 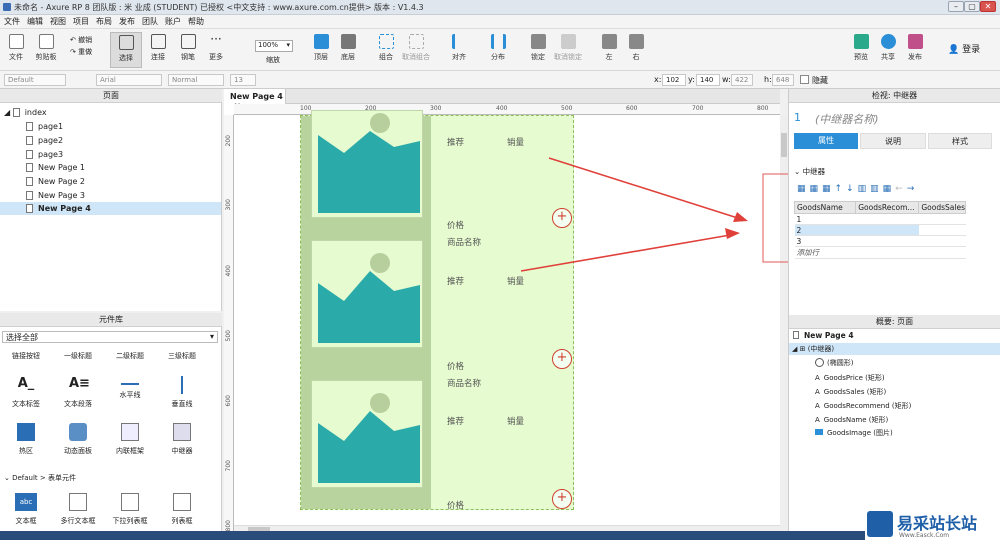 What do you see at coordinates (847, 119) in the screenshot?
I see `widget-name-field: (中继器名称)` at bounding box center [847, 119].